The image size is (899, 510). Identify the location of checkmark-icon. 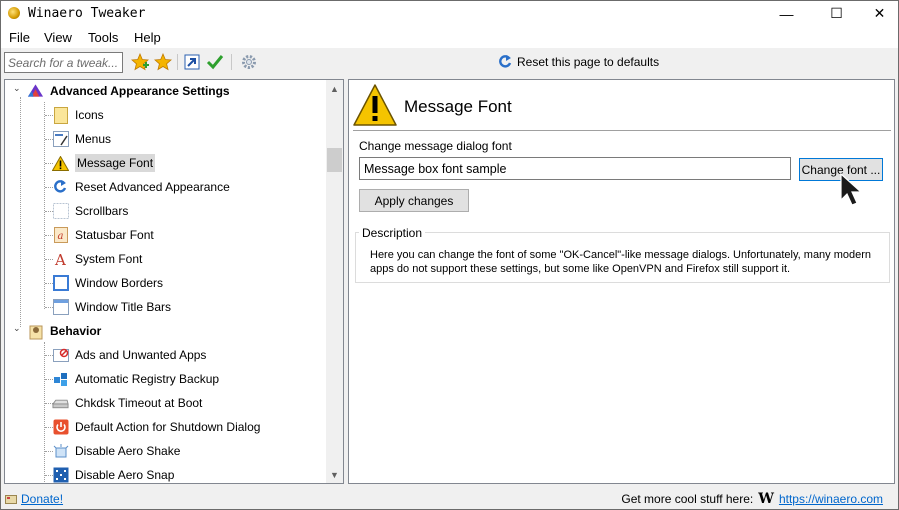
(215, 62).